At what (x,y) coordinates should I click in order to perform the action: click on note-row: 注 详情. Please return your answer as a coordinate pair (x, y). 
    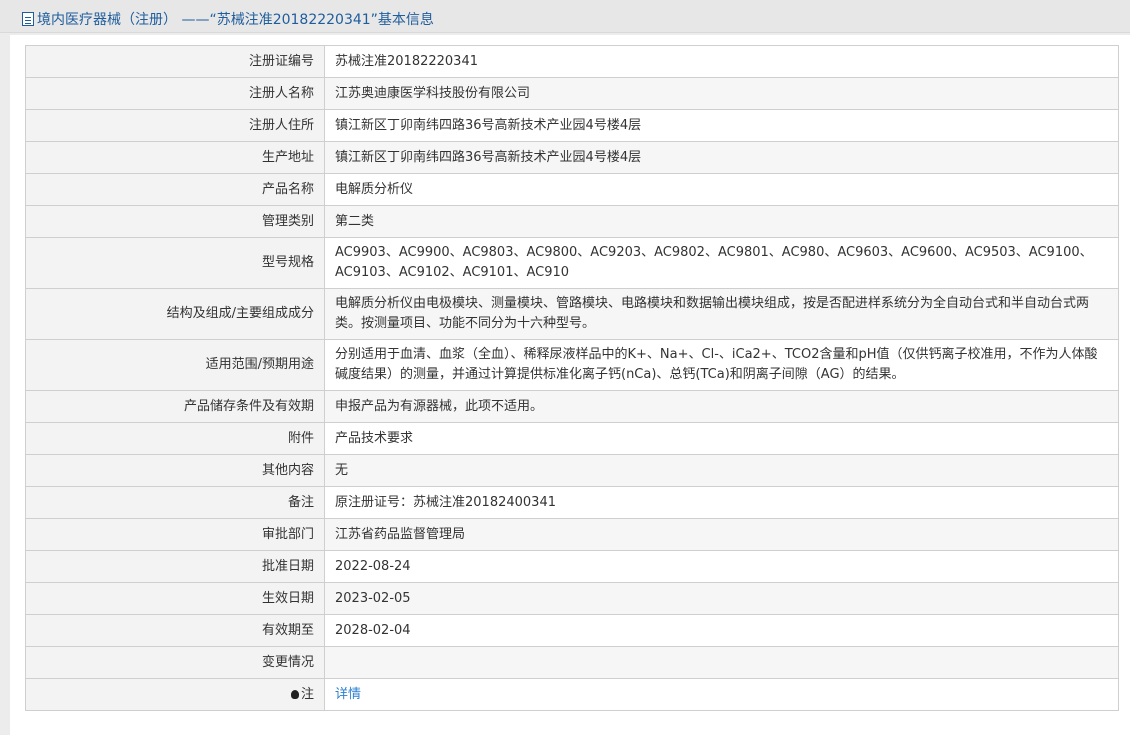
    Looking at the image, I should click on (572, 694).